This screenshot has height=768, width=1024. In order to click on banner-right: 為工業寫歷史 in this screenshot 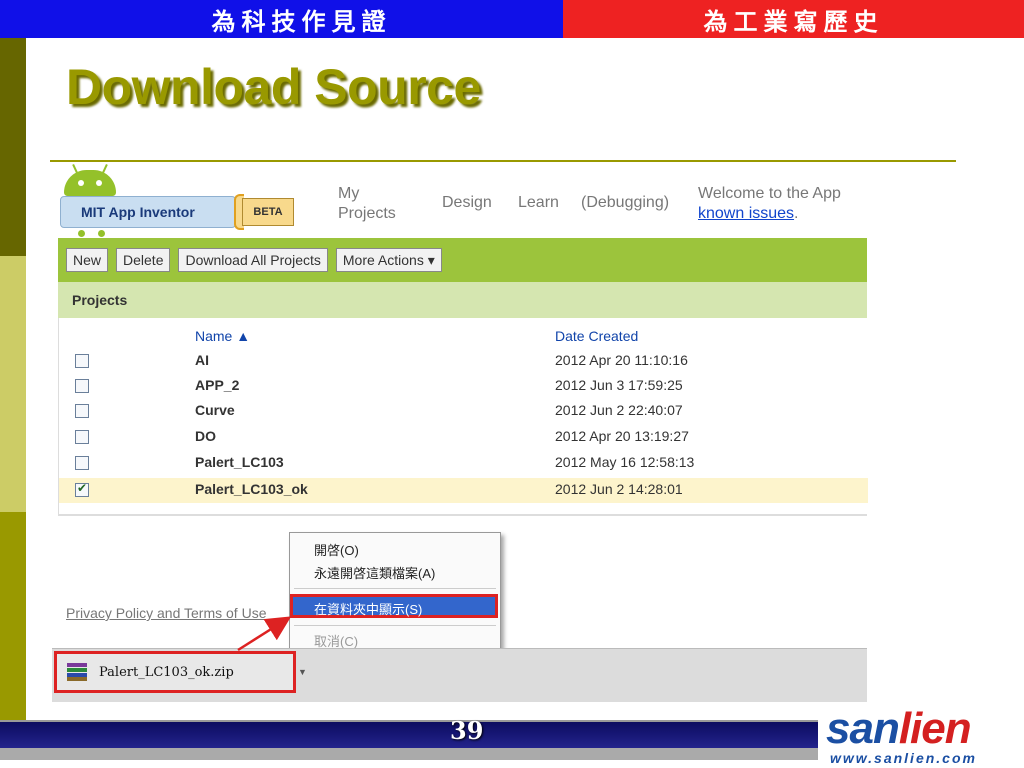, I will do `click(793, 19)`.